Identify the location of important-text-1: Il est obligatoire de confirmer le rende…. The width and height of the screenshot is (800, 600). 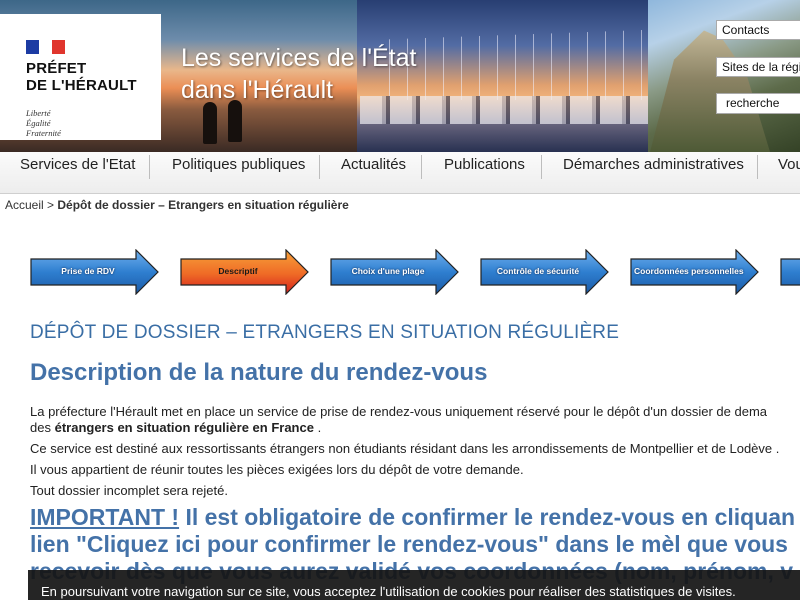
(487, 517).